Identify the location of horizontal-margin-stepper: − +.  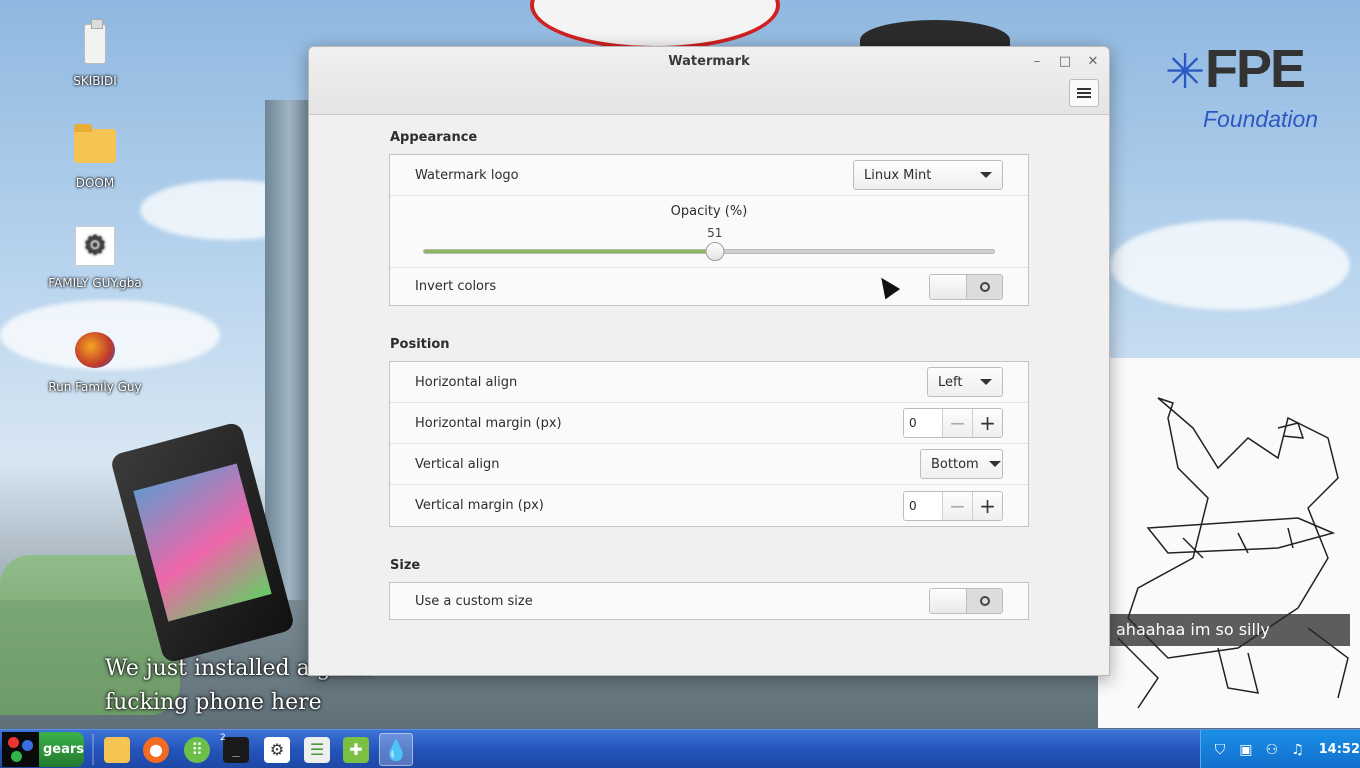
(953, 423).